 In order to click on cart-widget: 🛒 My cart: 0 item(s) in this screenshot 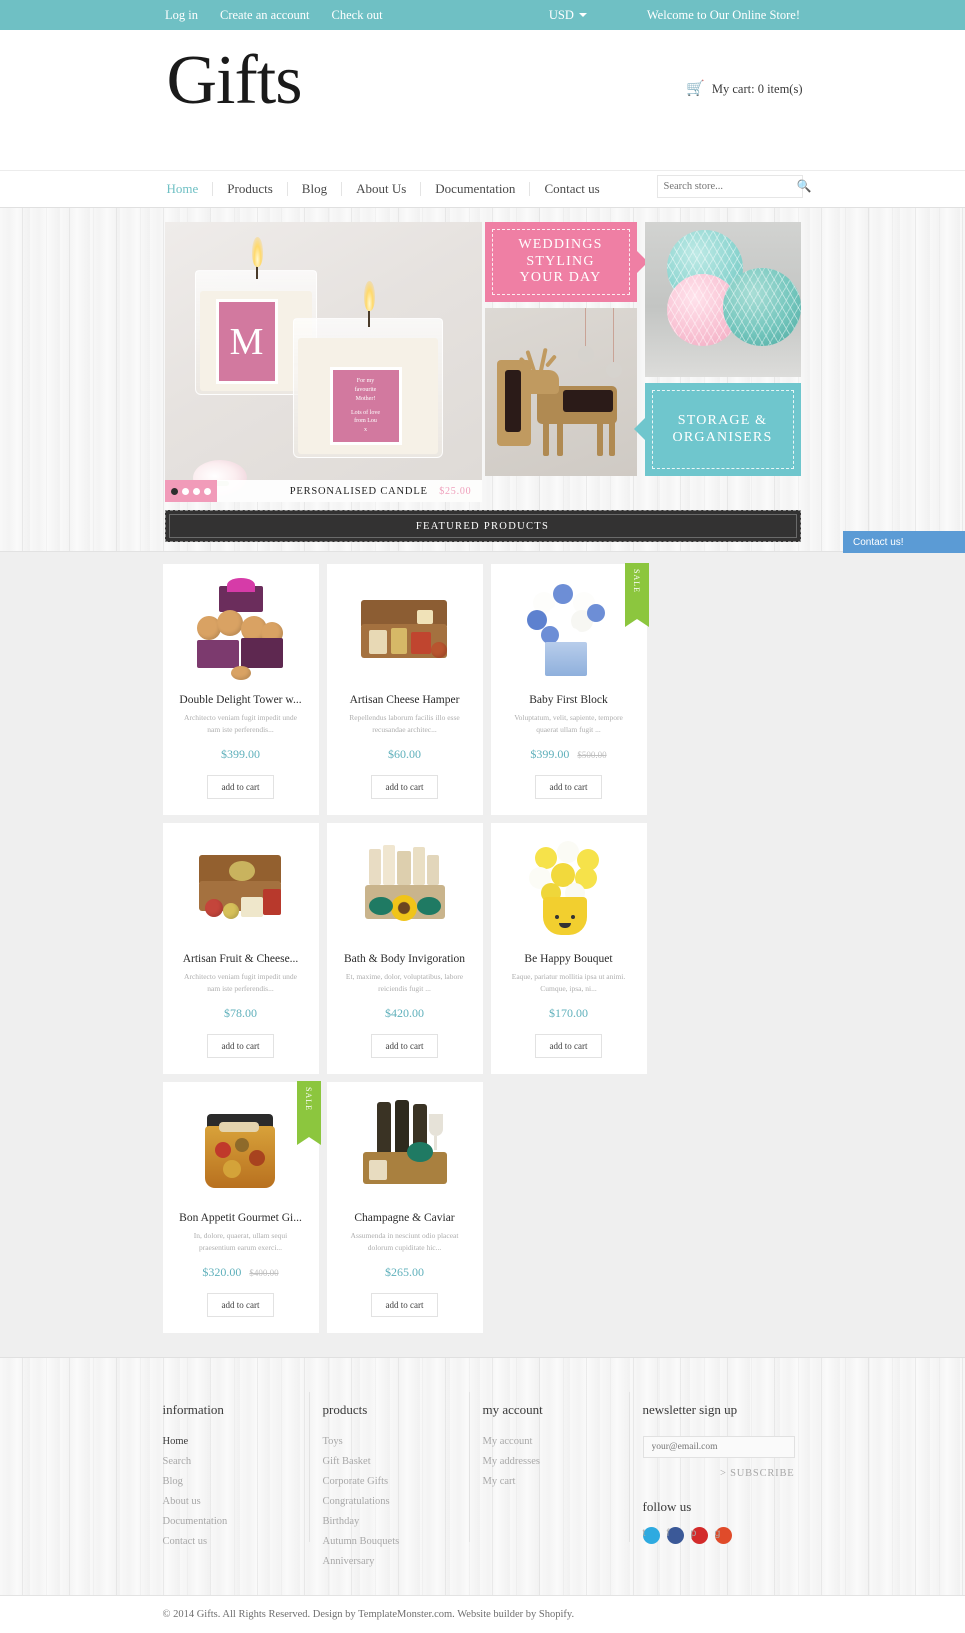, I will do `click(744, 89)`.